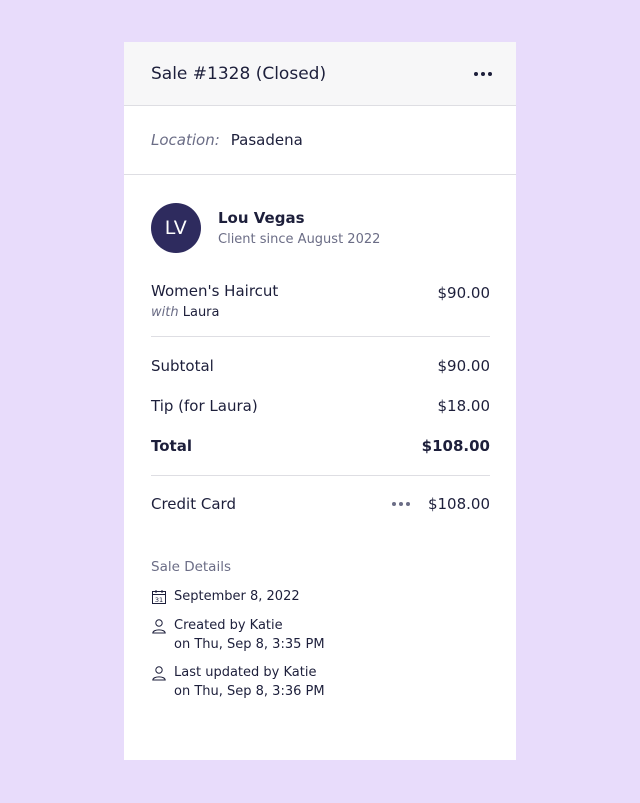 This screenshot has width=640, height=803. I want to click on sale-details-title: Sale Details, so click(191, 567).